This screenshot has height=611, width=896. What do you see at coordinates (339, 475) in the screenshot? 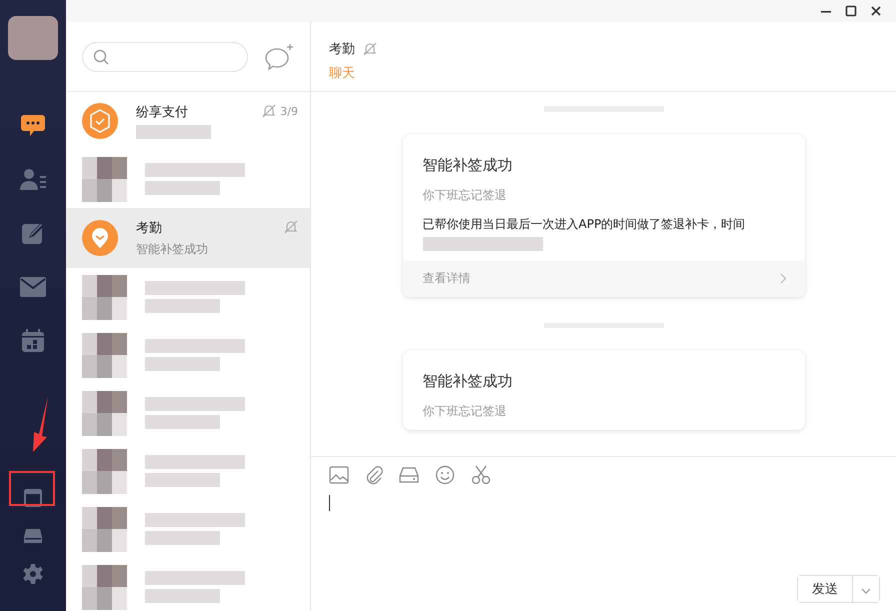
I see `image-icon` at bounding box center [339, 475].